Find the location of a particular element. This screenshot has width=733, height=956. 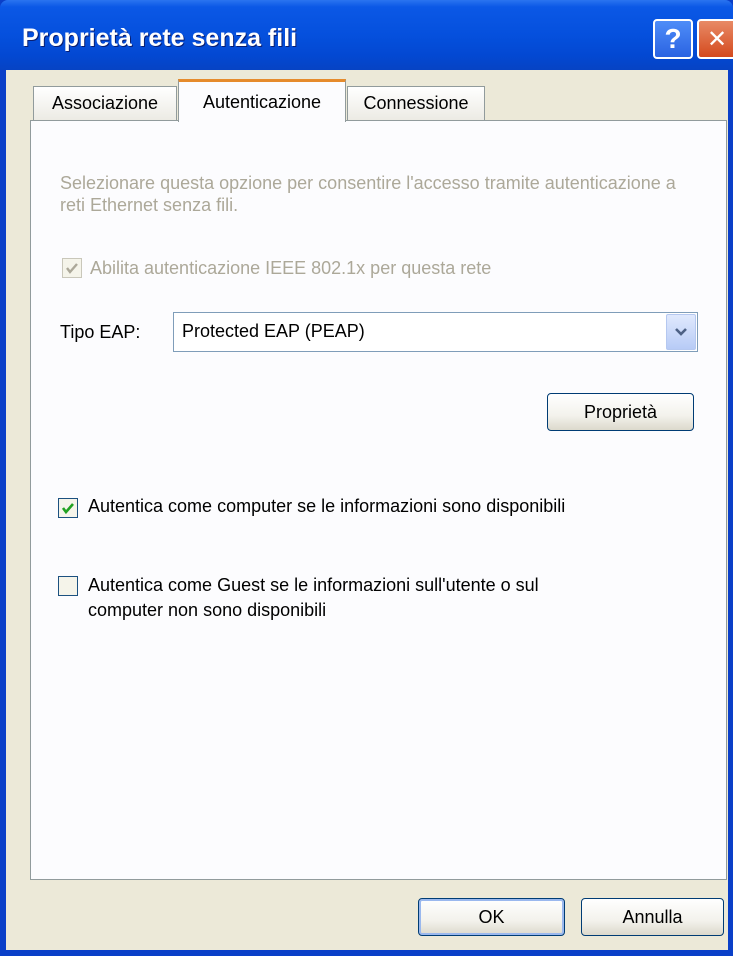

dropdown-arrow is located at coordinates (681, 332).